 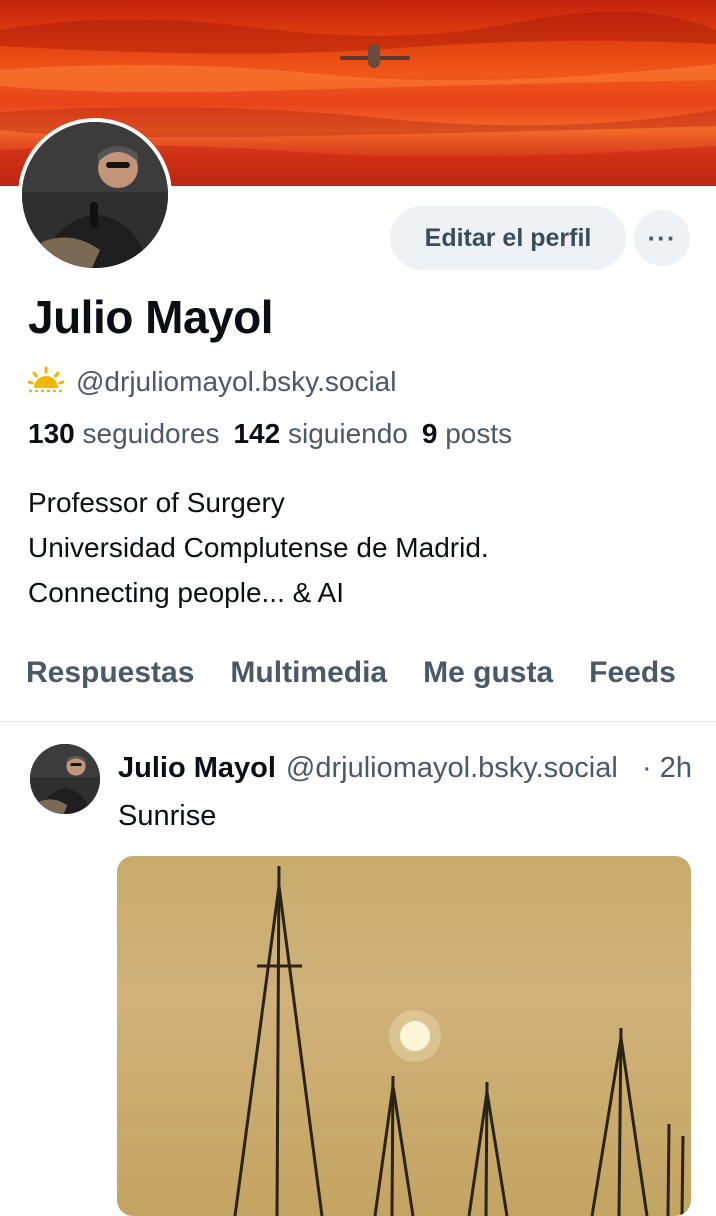 I want to click on posts-count: 9, so click(x=429, y=433).